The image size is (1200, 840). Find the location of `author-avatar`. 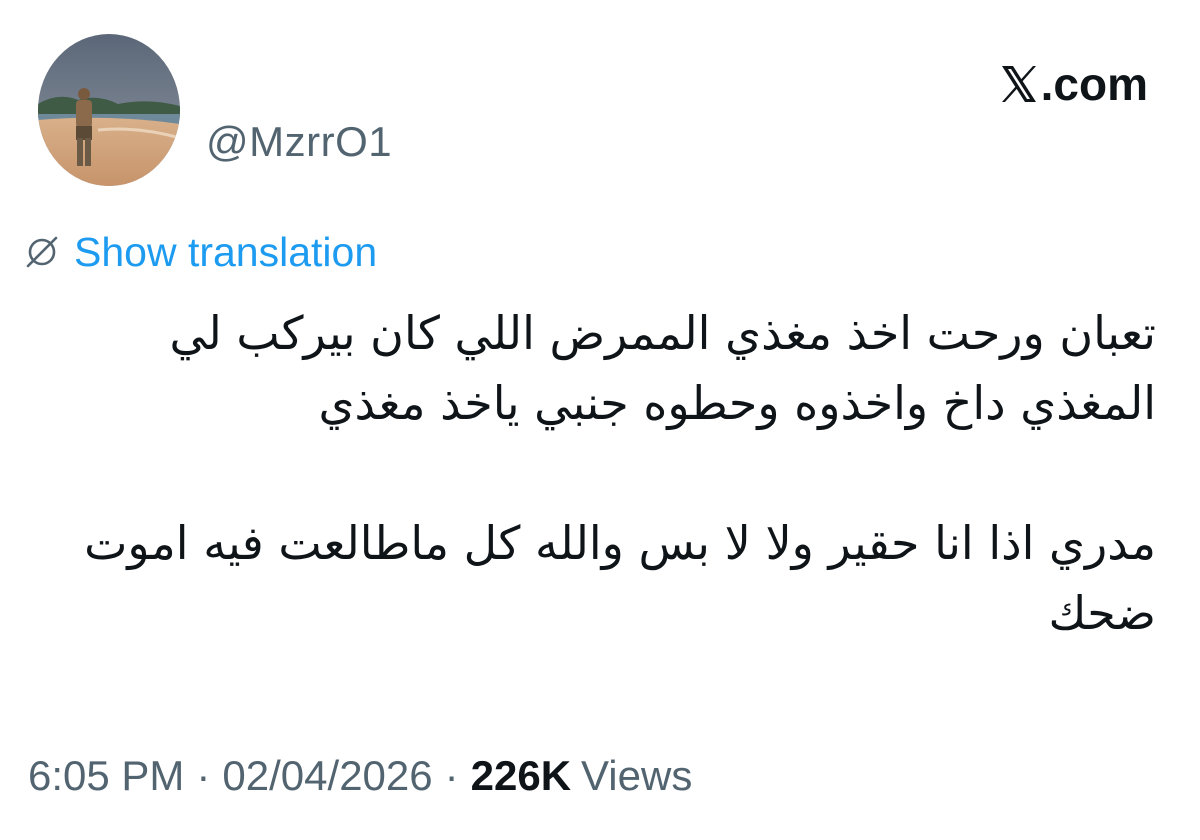

author-avatar is located at coordinates (109, 110).